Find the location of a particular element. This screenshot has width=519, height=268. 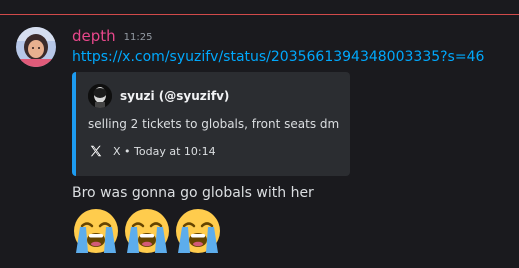

previous-message-text is located at coordinates (259, 2).